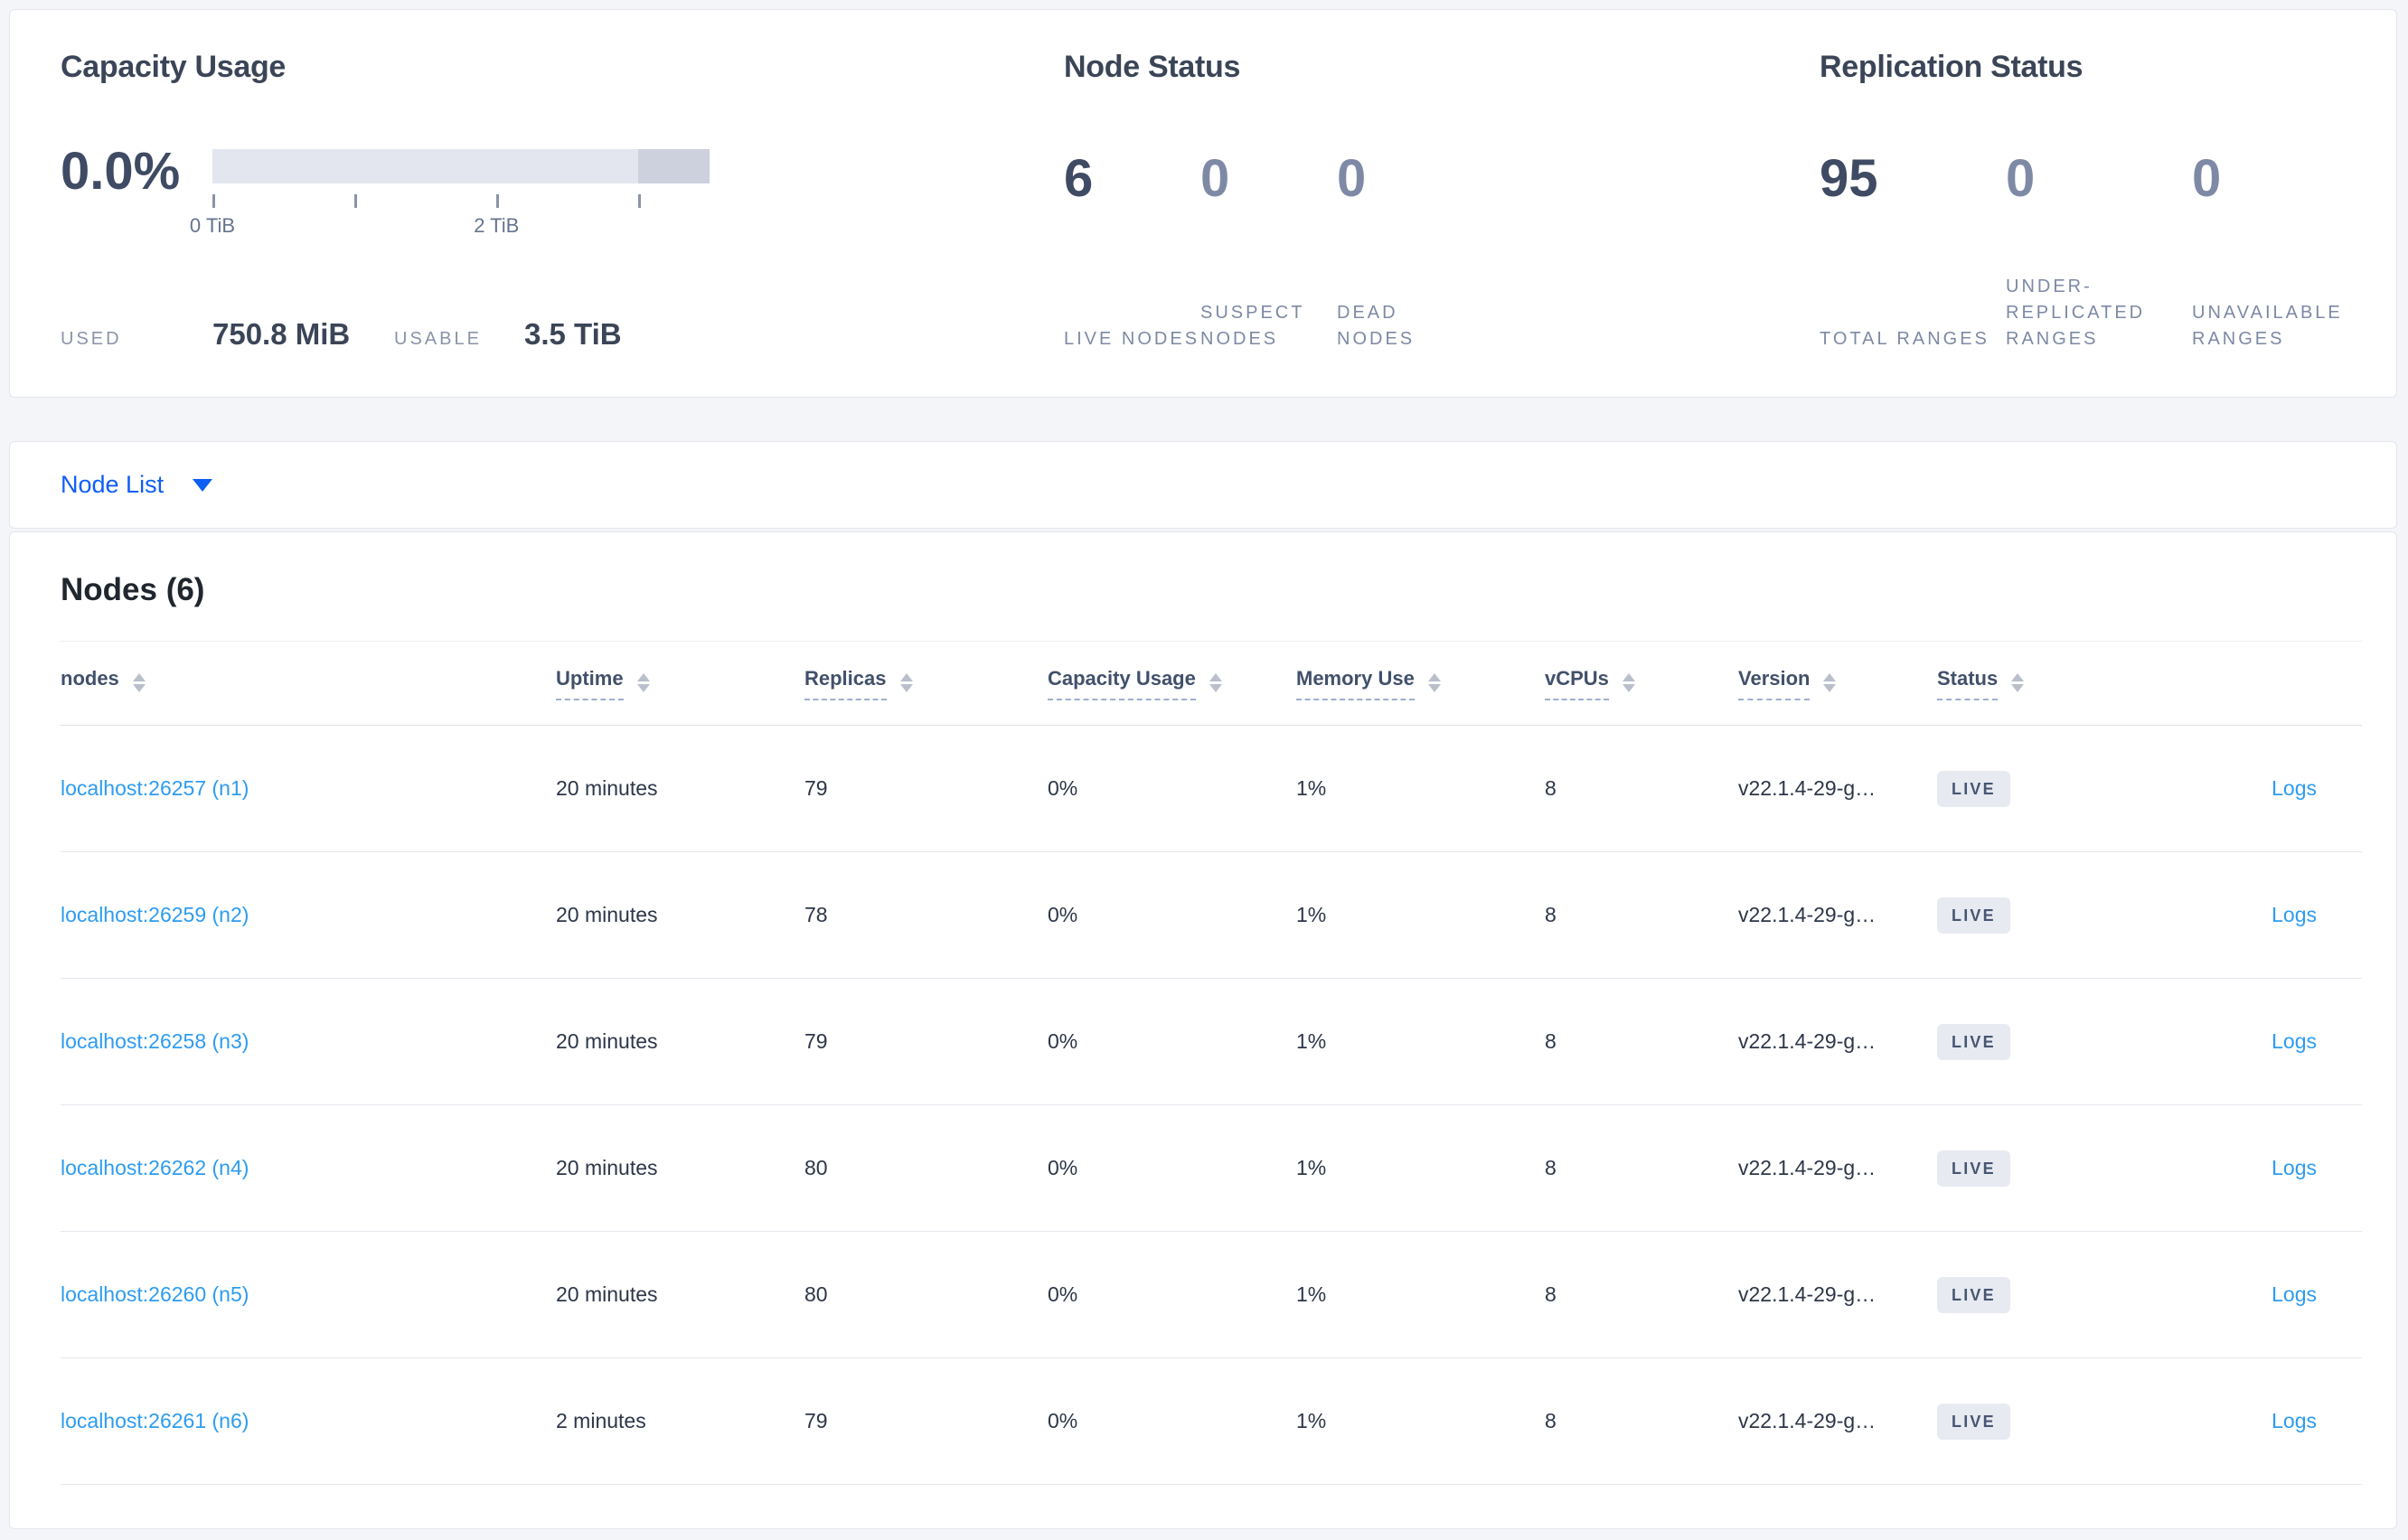 The width and height of the screenshot is (2408, 1540). Describe the element at coordinates (155, 914) in the screenshot. I see `node-link: localhost:26259 (n2)` at that location.